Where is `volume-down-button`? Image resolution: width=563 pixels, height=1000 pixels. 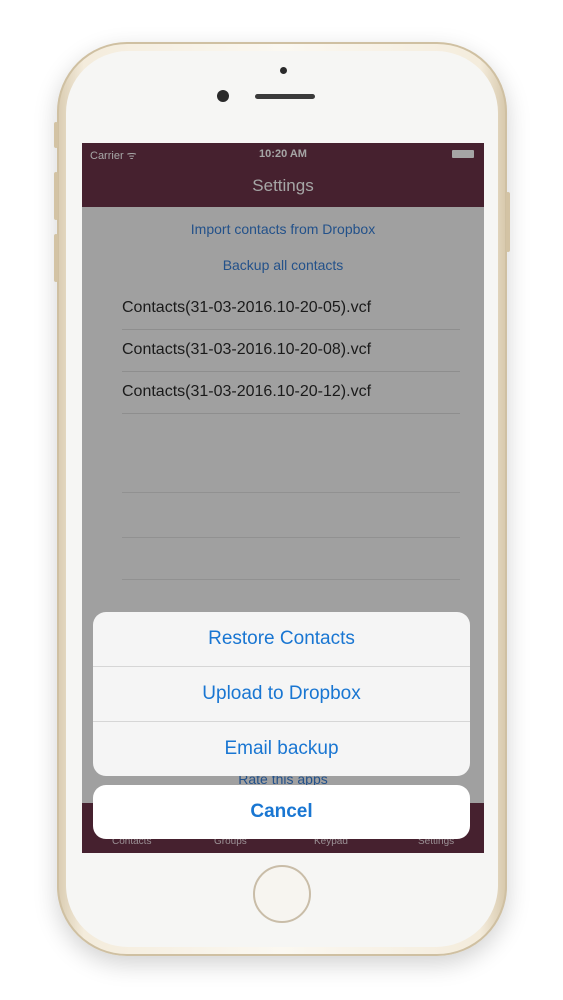
volume-down-button is located at coordinates (56, 258).